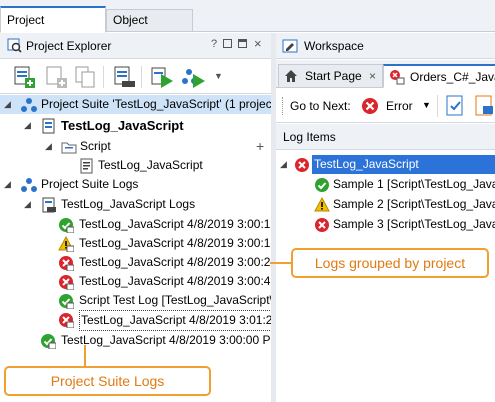 This screenshot has width=495, height=402. What do you see at coordinates (182, 300) in the screenshot?
I see `log-label: Script Test Log [TestLog_JavaScript\Te` at bounding box center [182, 300].